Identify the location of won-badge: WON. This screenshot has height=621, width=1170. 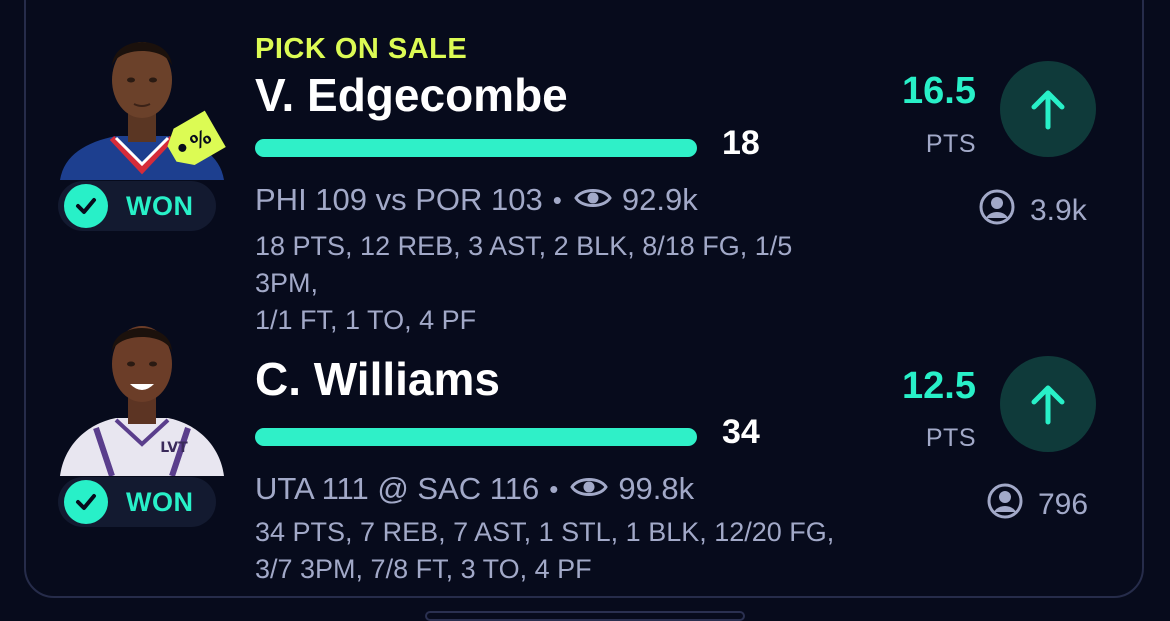
(137, 502).